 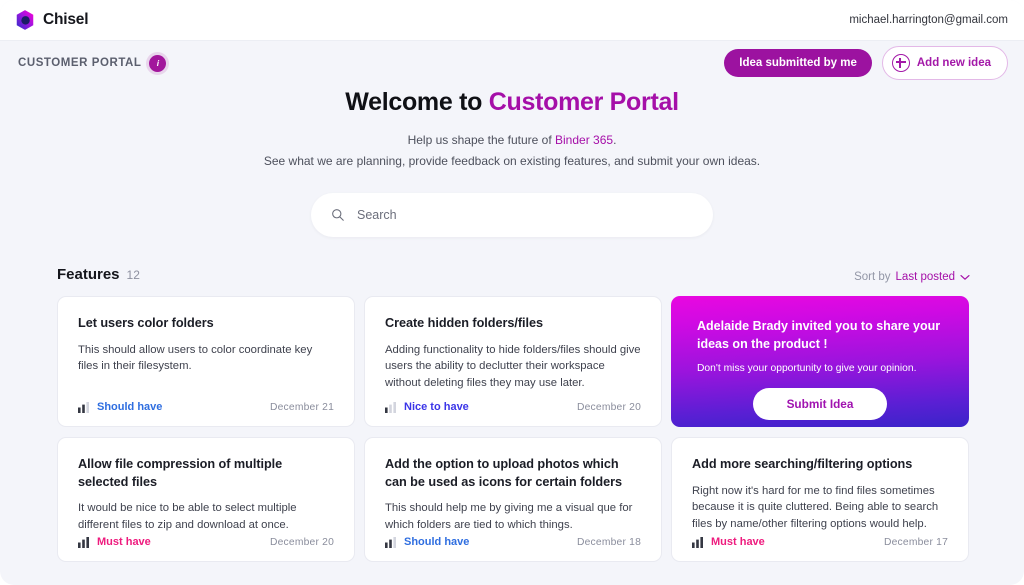 I want to click on feature-card-title: Let users color folders, so click(x=146, y=323).